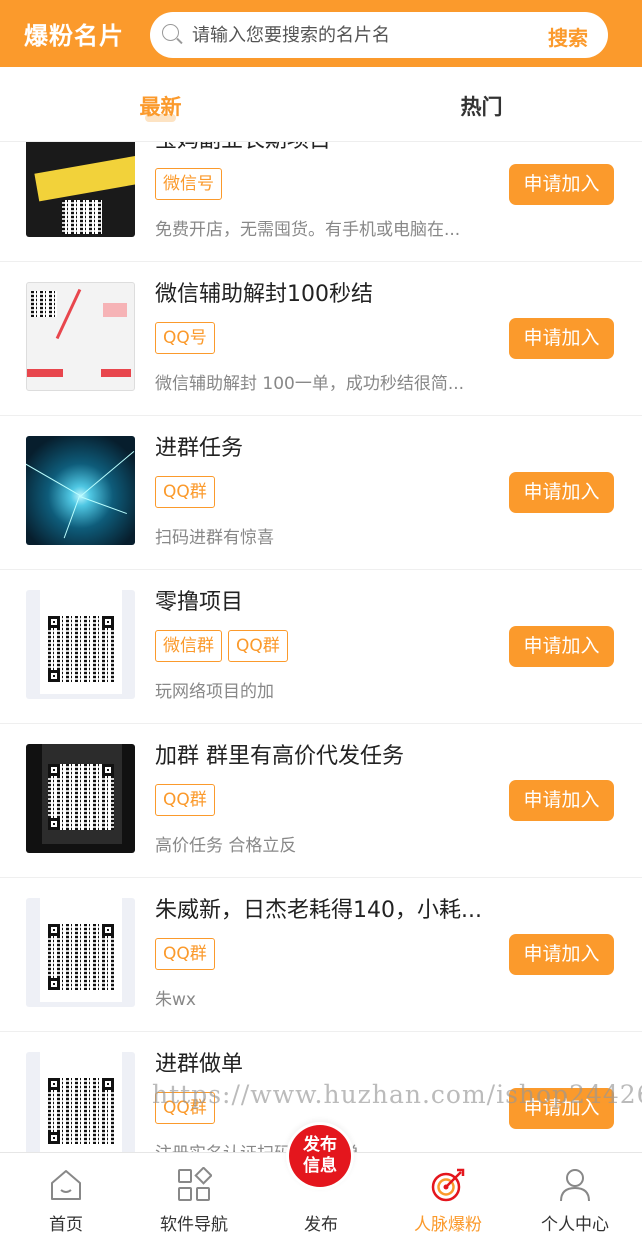 This screenshot has height=1244, width=642. I want to click on list-item: 朱威新，日杰老耗得140，小耗... QQ群 朱wx 申请加入, so click(321, 955).